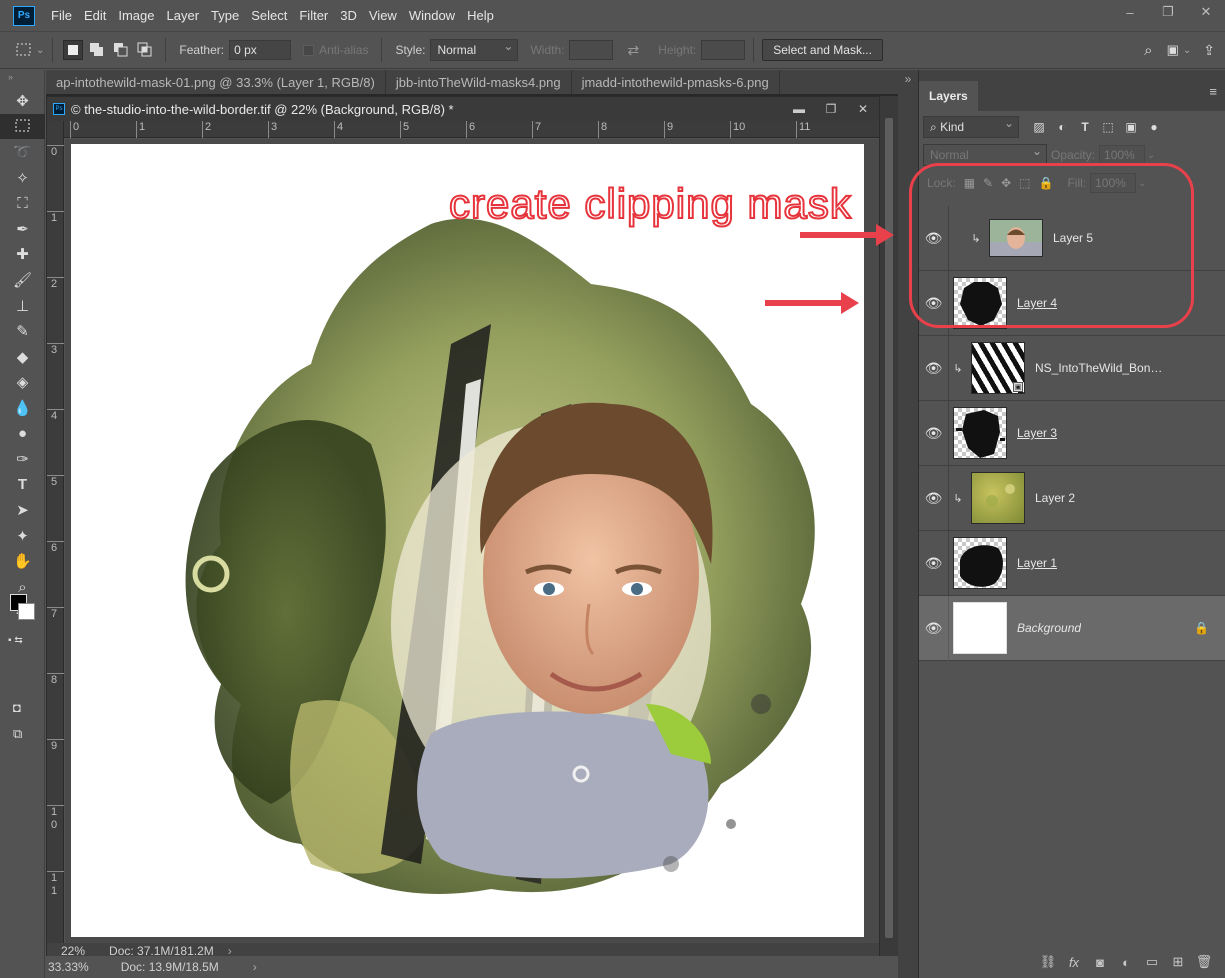 Image resolution: width=1225 pixels, height=978 pixels. Describe the element at coordinates (1168, 12) in the screenshot. I see `restore-button: ❐` at that location.